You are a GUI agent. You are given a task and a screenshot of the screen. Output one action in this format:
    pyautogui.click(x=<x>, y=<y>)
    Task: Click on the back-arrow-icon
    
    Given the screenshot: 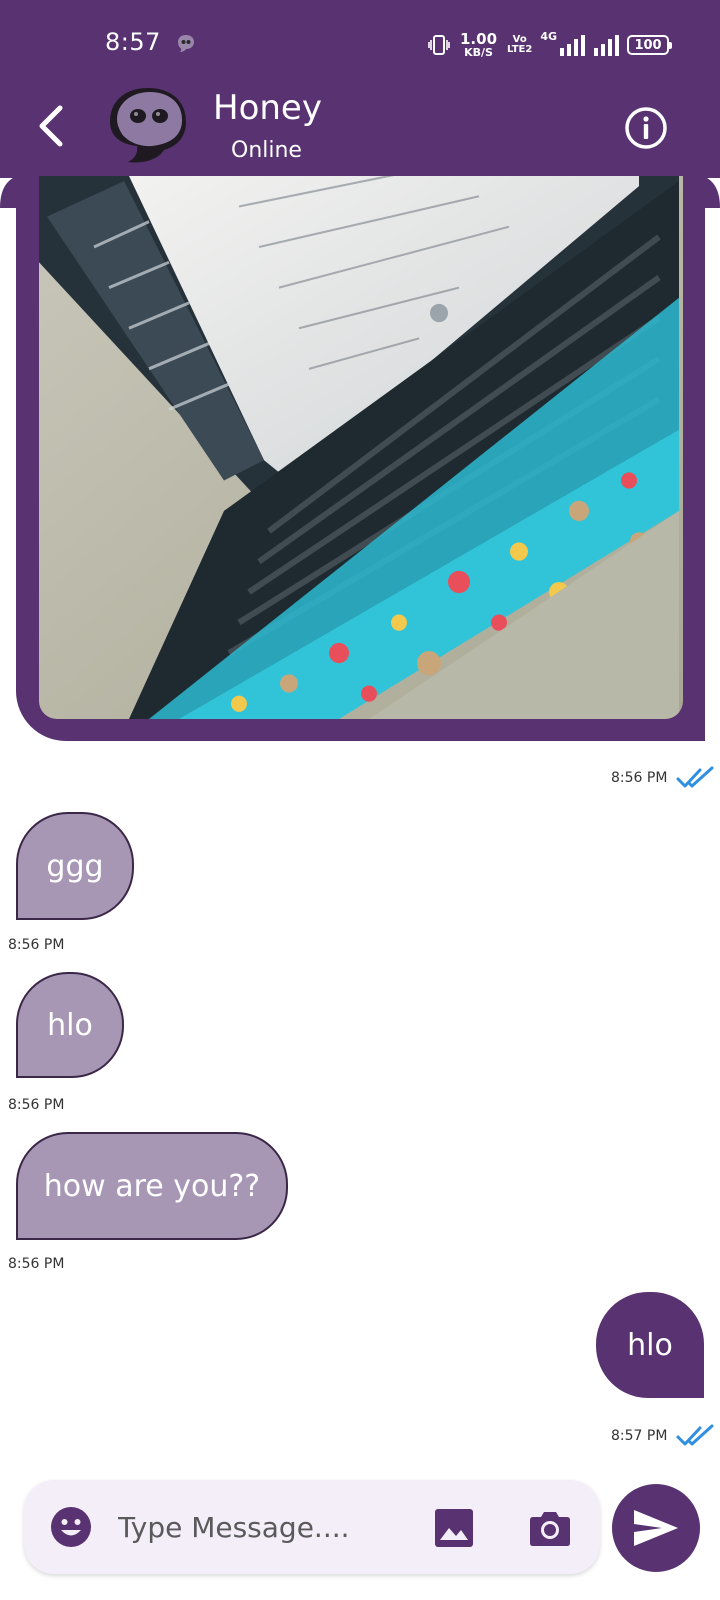 What is the action you would take?
    pyautogui.click(x=52, y=126)
    